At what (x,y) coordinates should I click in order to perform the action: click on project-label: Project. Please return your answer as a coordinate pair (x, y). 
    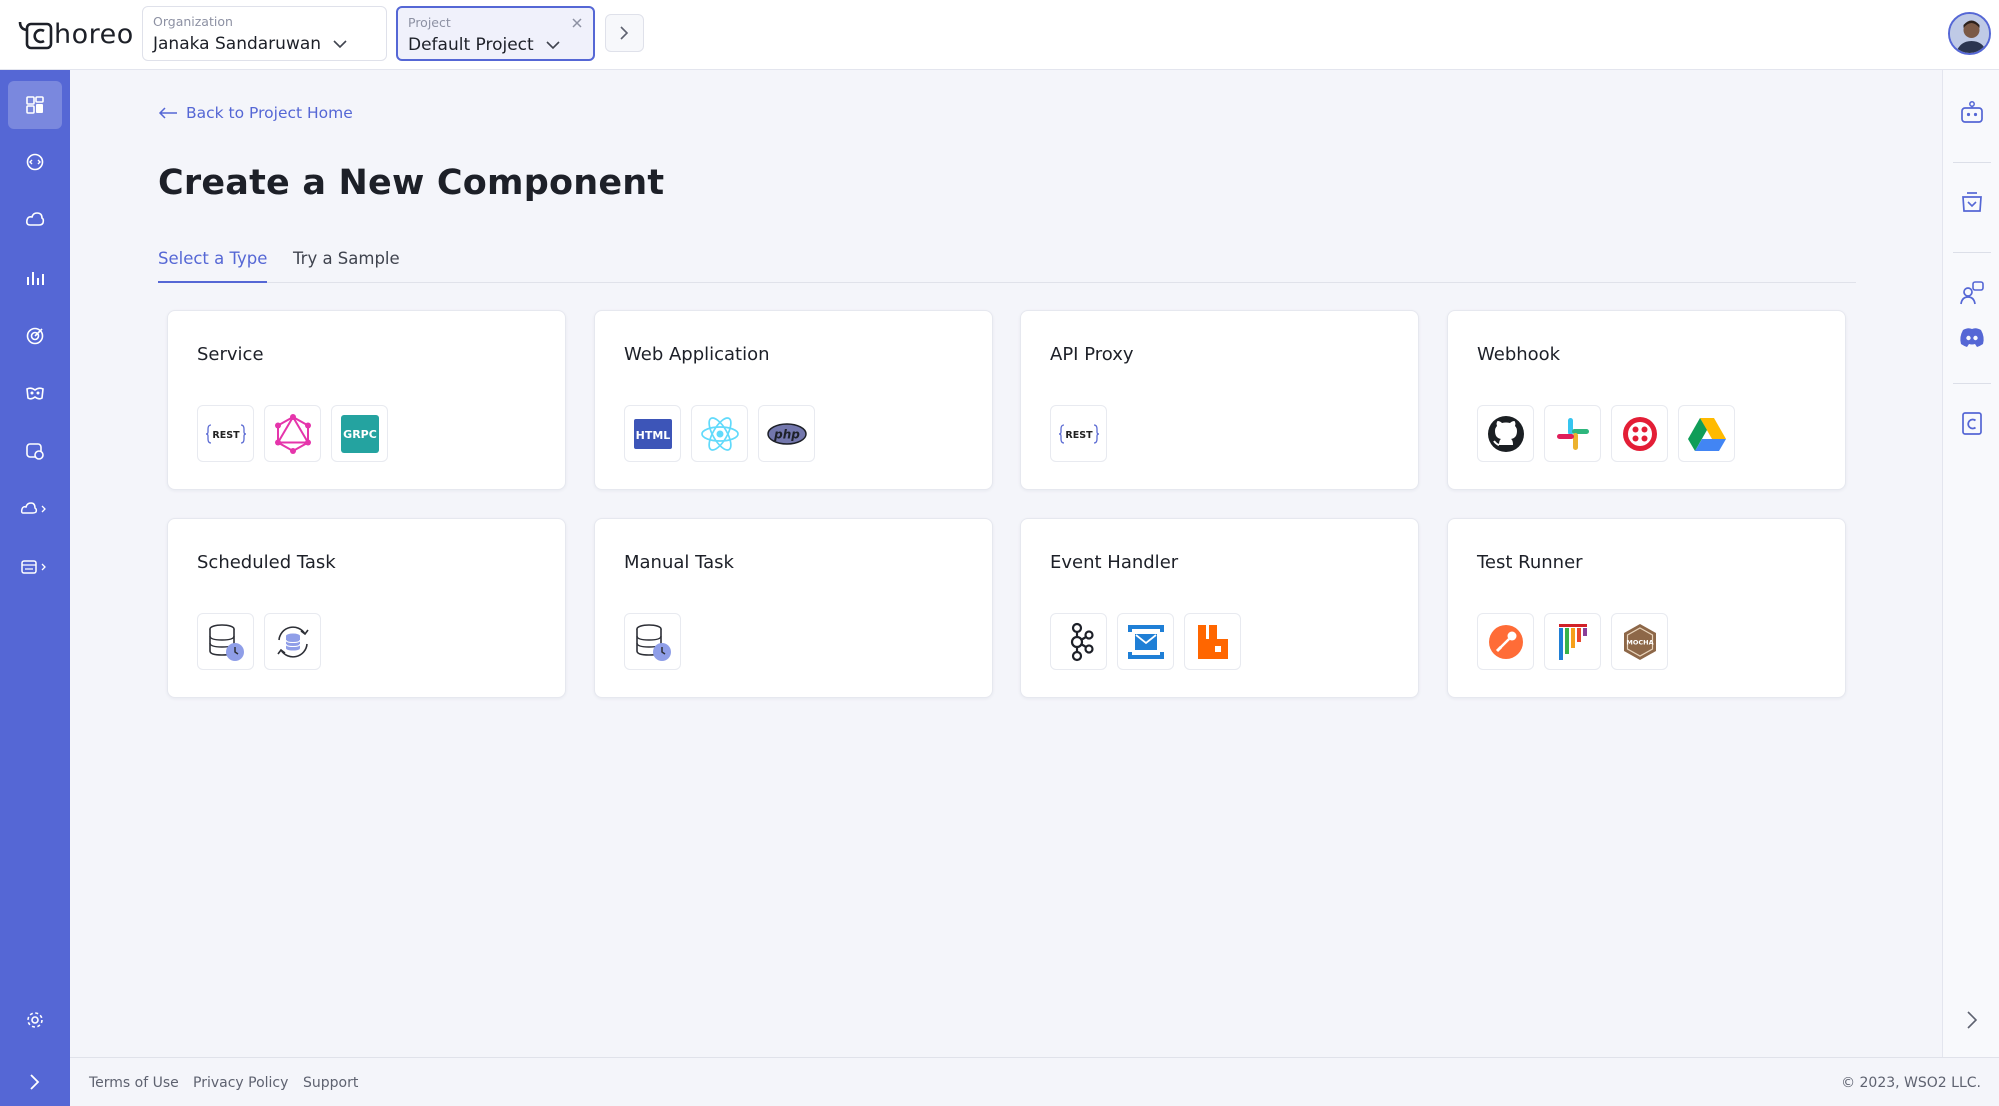
    Looking at the image, I should click on (429, 22).